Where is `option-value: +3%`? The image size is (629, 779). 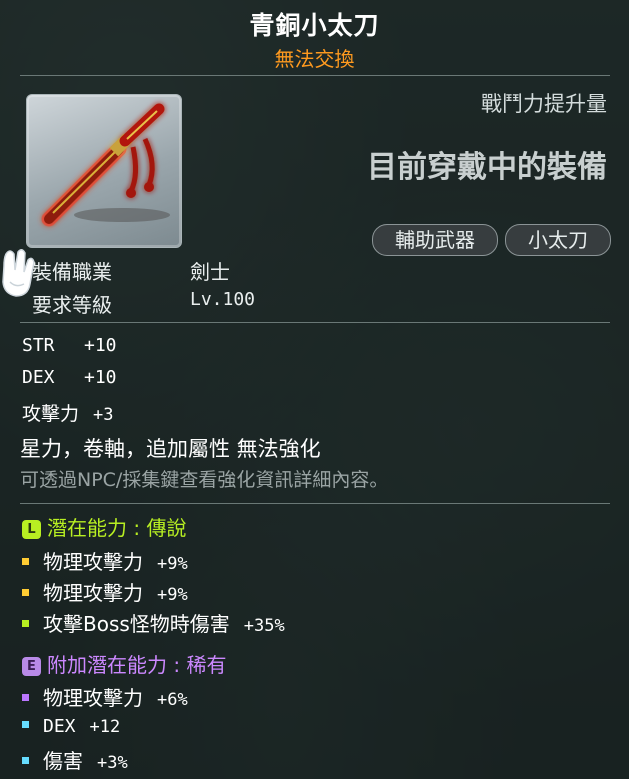
option-value: +3% is located at coordinates (112, 763).